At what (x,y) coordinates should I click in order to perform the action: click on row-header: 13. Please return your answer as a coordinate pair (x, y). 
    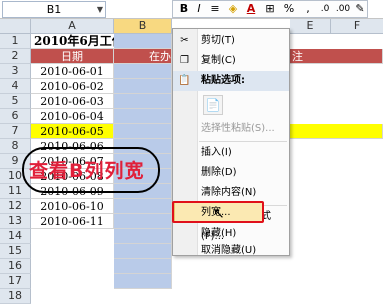
    Looking at the image, I should click on (15, 221).